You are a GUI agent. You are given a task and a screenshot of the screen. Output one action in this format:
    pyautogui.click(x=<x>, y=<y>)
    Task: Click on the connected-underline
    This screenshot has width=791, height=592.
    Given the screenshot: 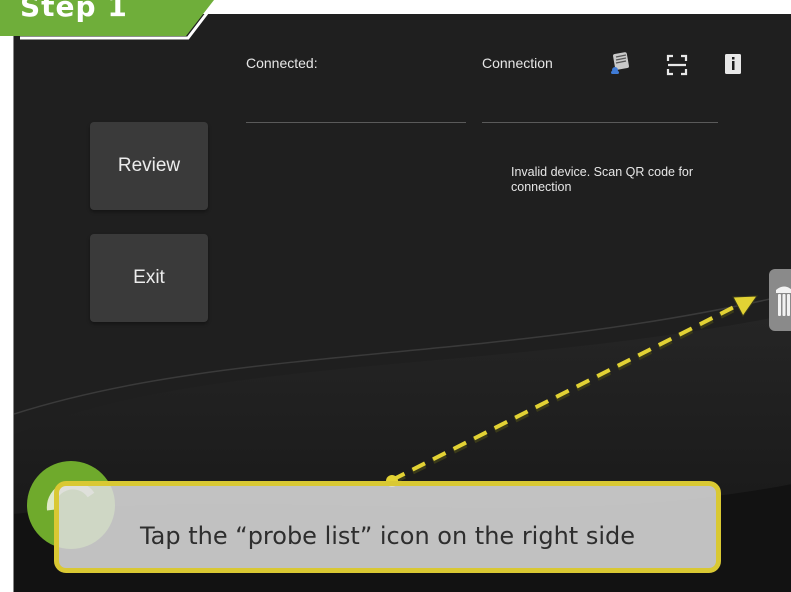 What is the action you would take?
    pyautogui.click(x=356, y=122)
    